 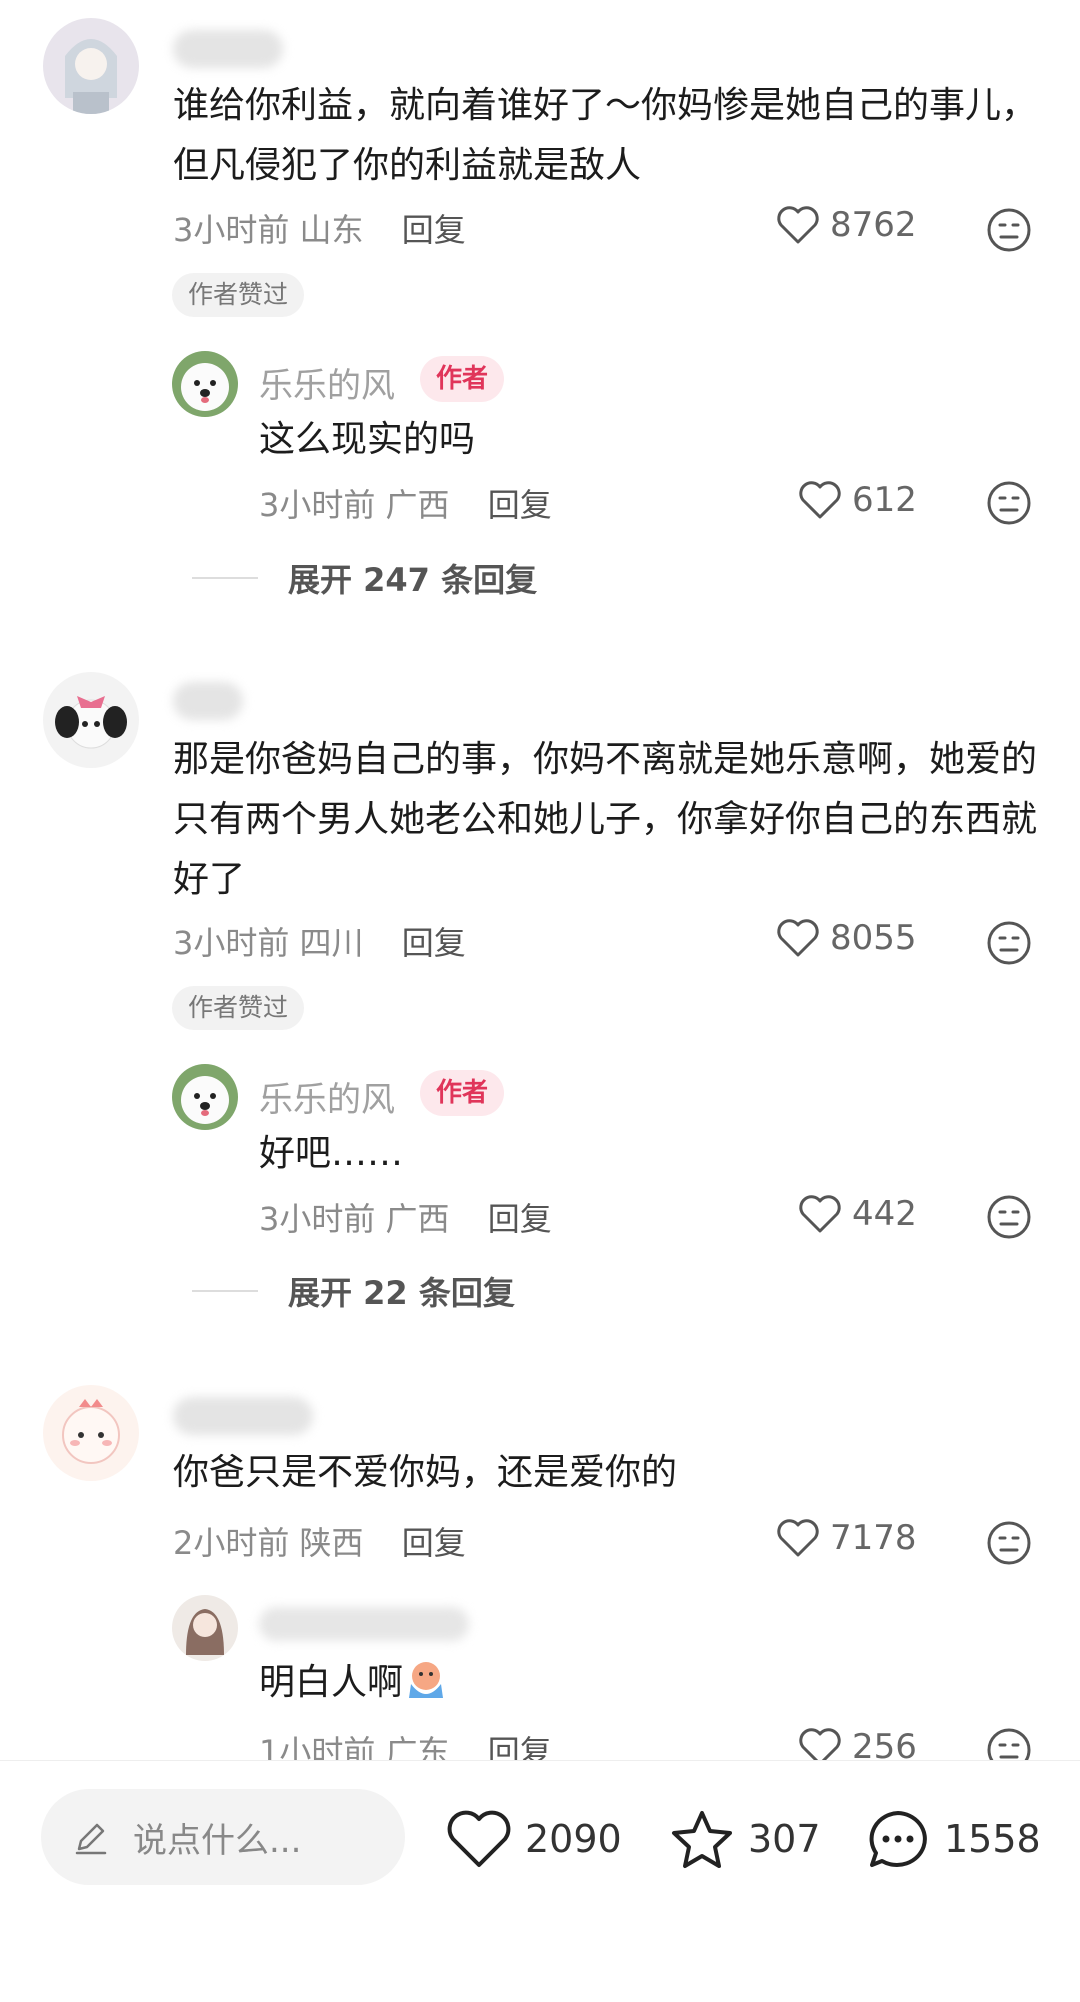 What do you see at coordinates (873, 225) in the screenshot?
I see `like-count: 8762` at bounding box center [873, 225].